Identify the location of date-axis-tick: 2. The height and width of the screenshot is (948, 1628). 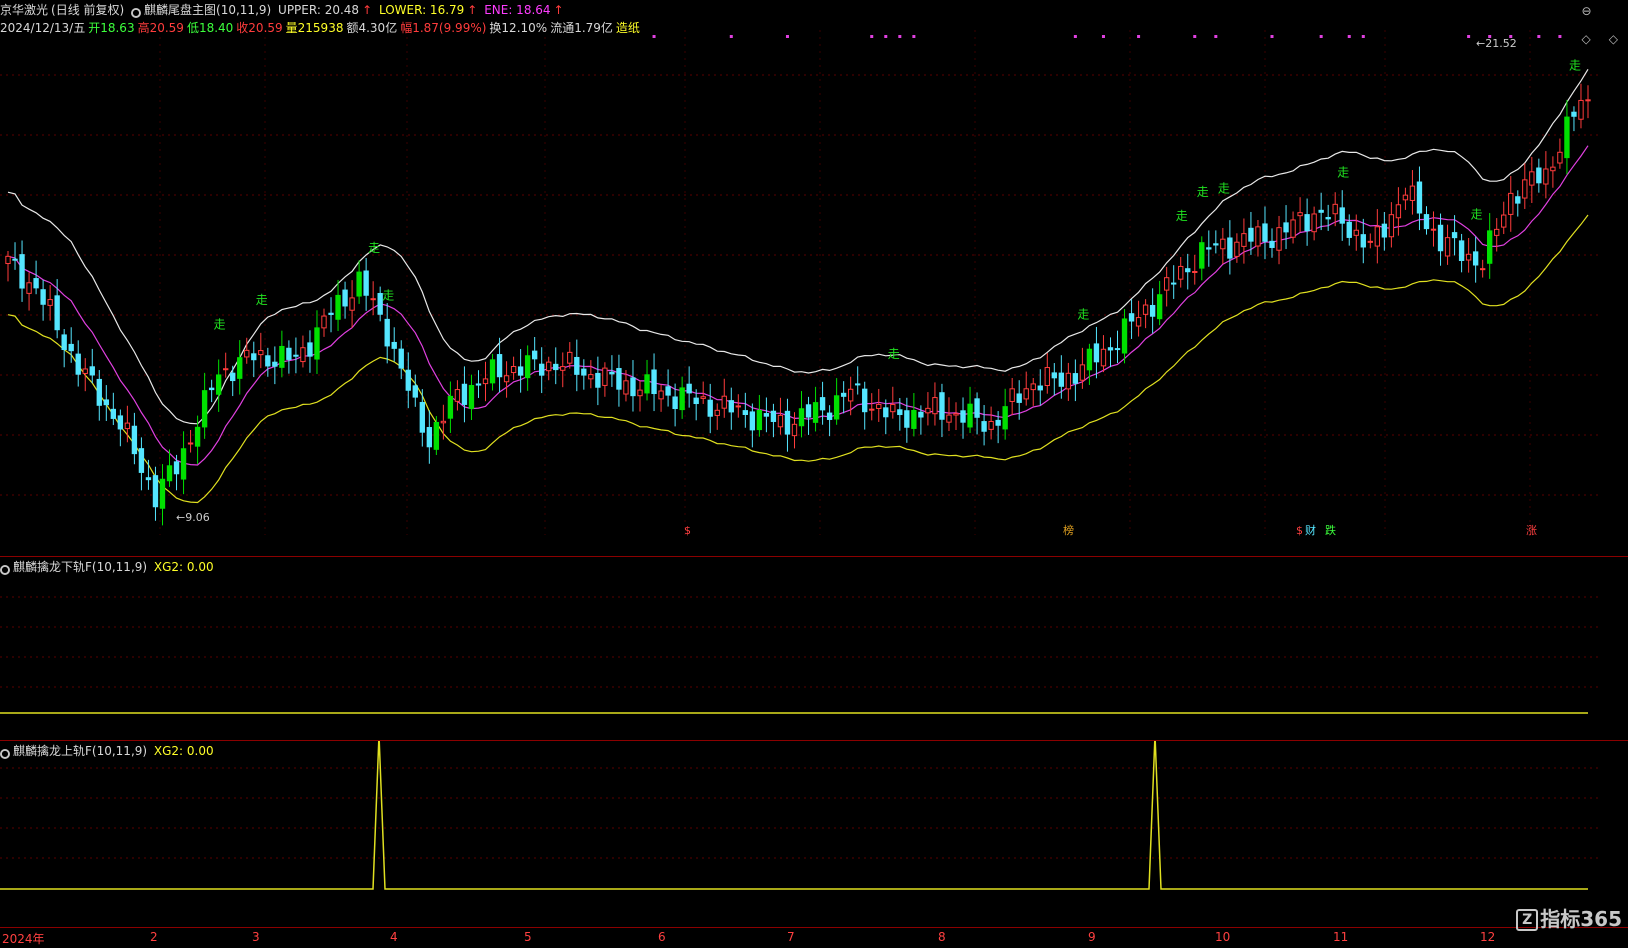
(154, 937).